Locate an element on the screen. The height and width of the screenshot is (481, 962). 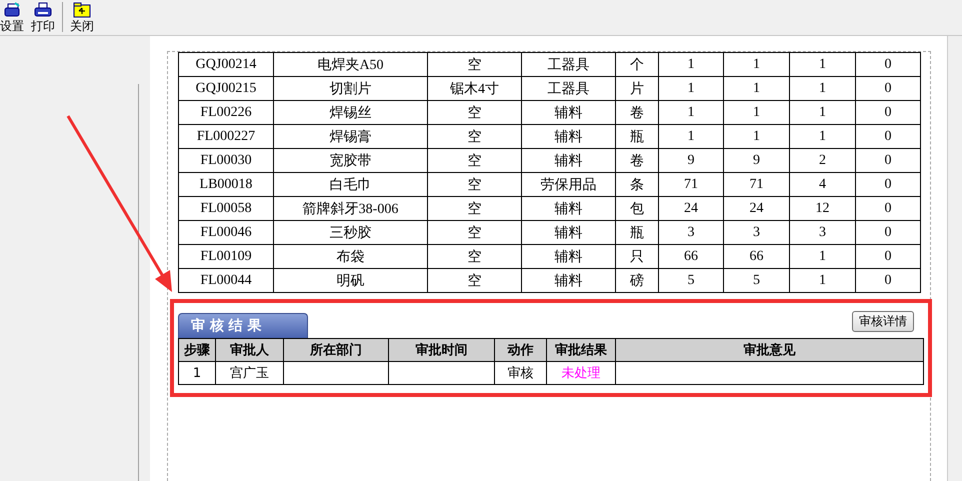
table-cell: 2 is located at coordinates (823, 160).